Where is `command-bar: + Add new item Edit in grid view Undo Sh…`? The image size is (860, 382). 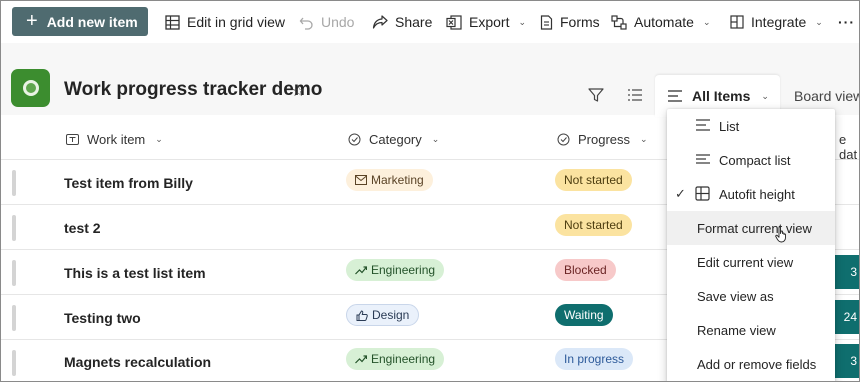 command-bar: + Add new item Edit in grid view Undo Sh… is located at coordinates (430, 22).